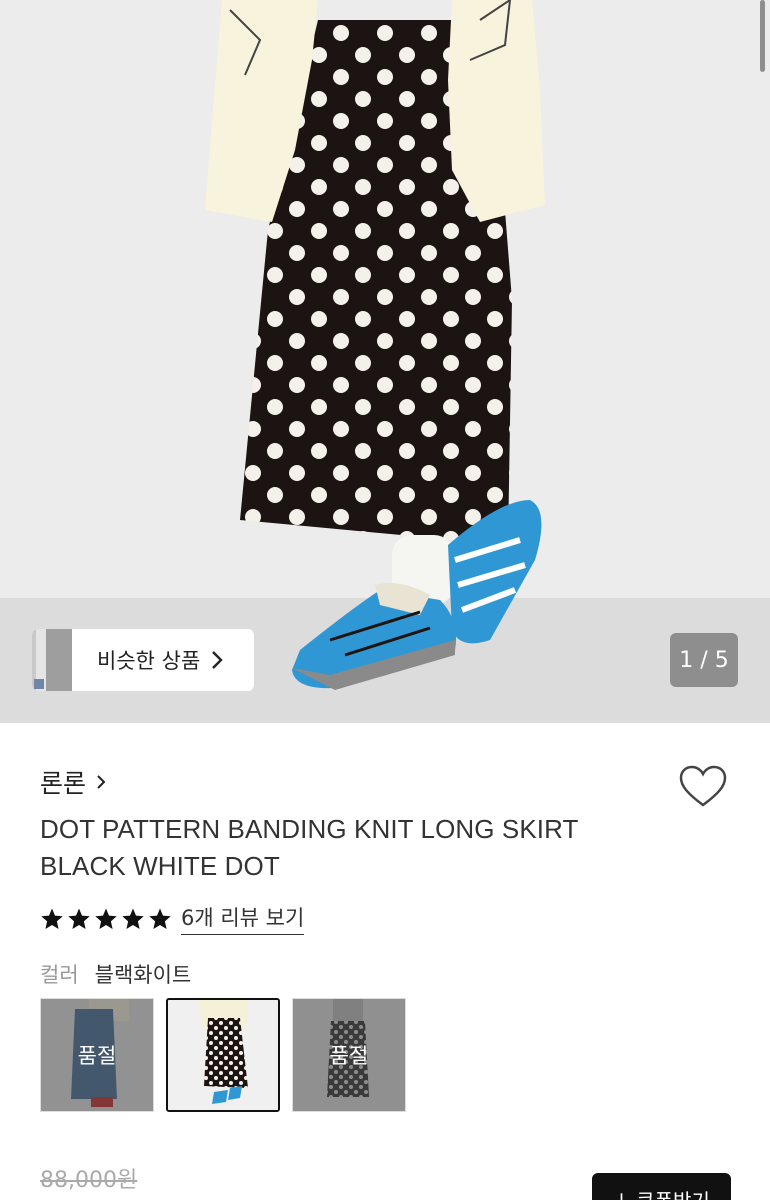 The width and height of the screenshot is (770, 1200). I want to click on product-title-line-2: BLACK WHITE DOT, so click(160, 866).